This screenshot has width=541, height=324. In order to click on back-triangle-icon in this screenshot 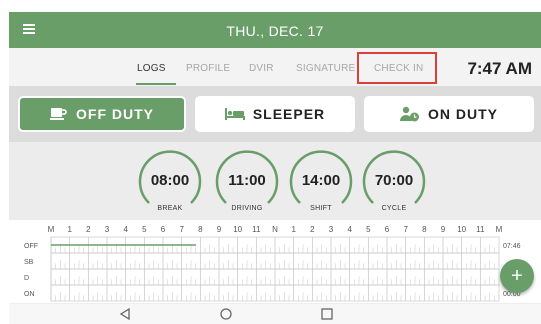, I will do `click(125, 314)`.